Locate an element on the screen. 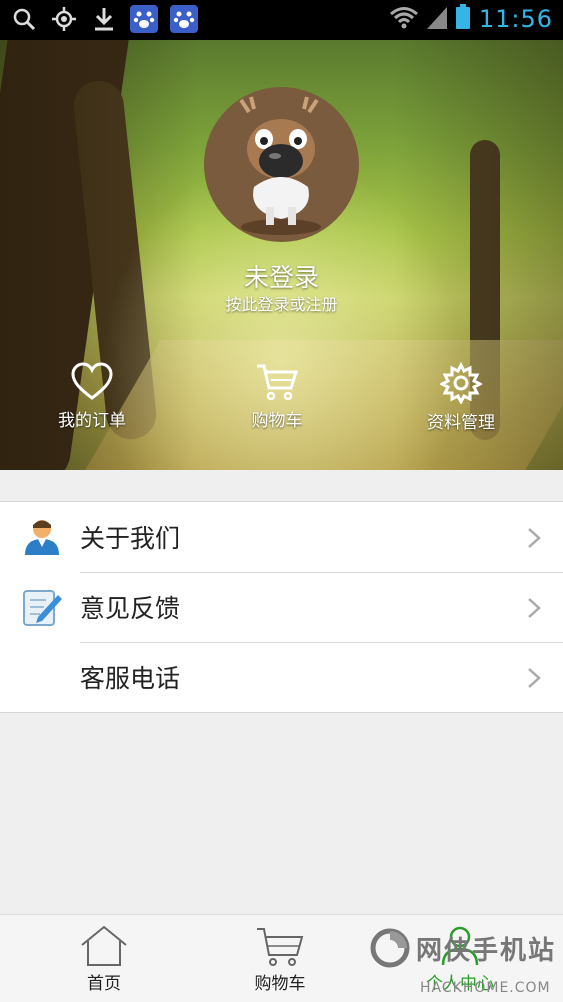  login-subtitle: 按此登录或注册 is located at coordinates (281, 303).